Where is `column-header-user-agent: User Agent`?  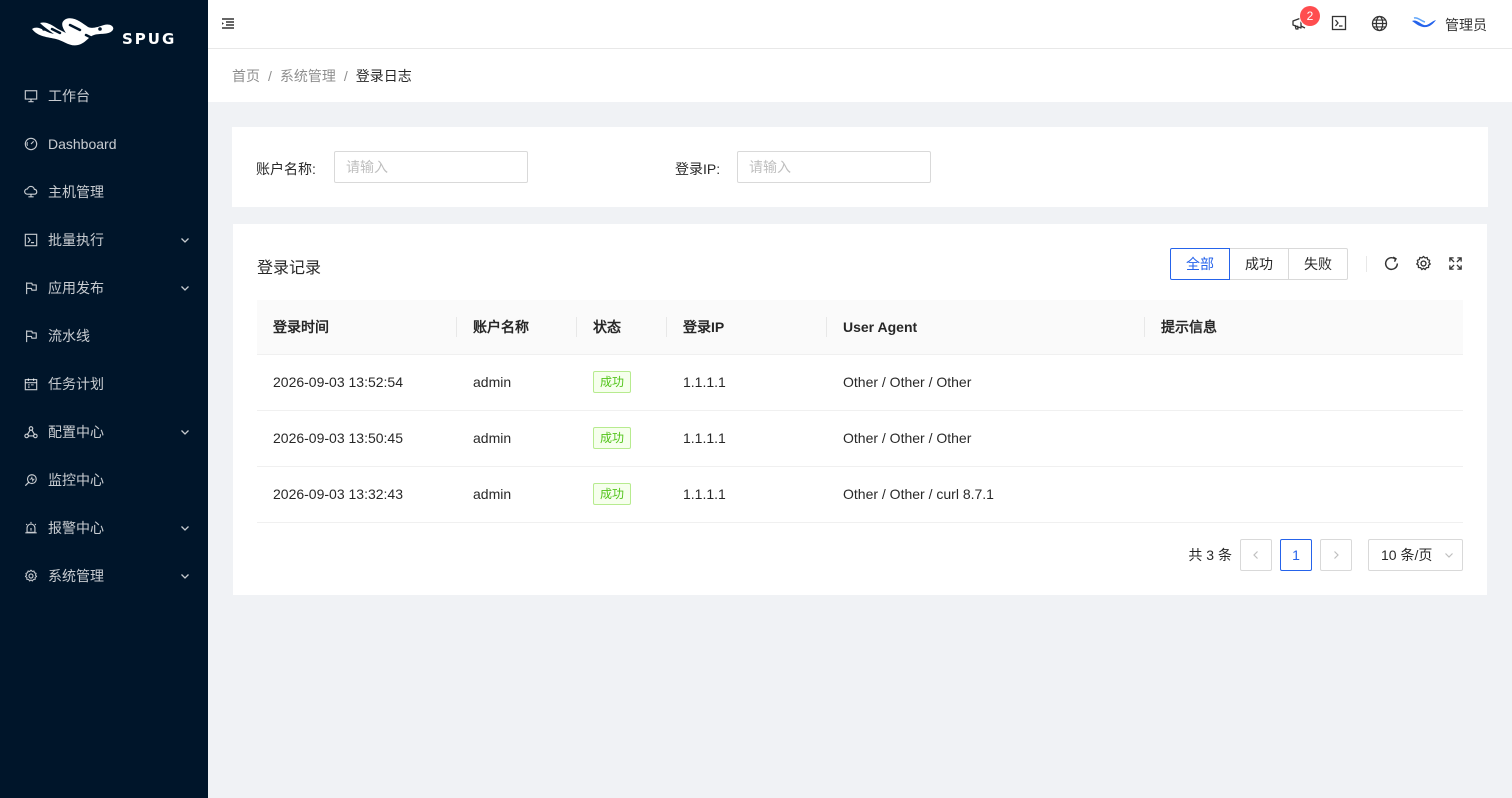
column-header-user-agent: User Agent is located at coordinates (986, 327).